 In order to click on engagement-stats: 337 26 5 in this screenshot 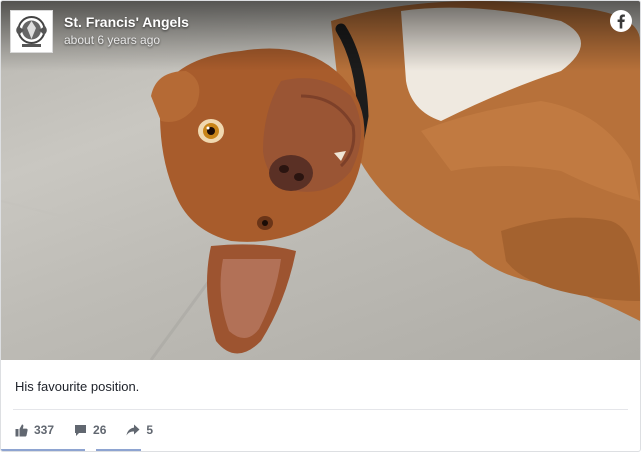, I will do `click(94, 430)`.